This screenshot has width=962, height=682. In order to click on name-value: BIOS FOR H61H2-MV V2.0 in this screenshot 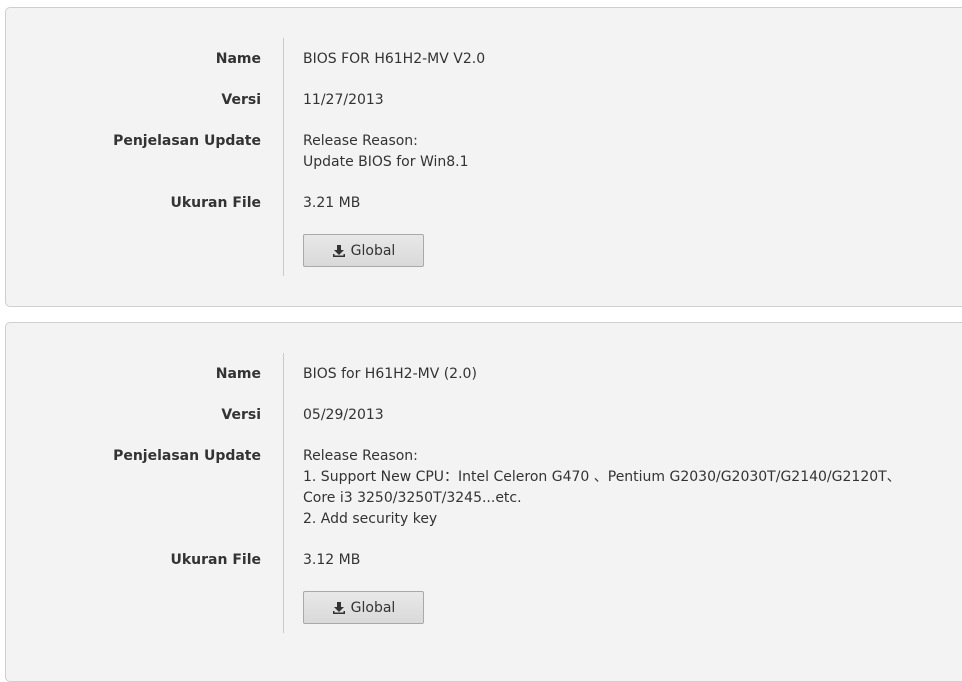, I will do `click(394, 59)`.